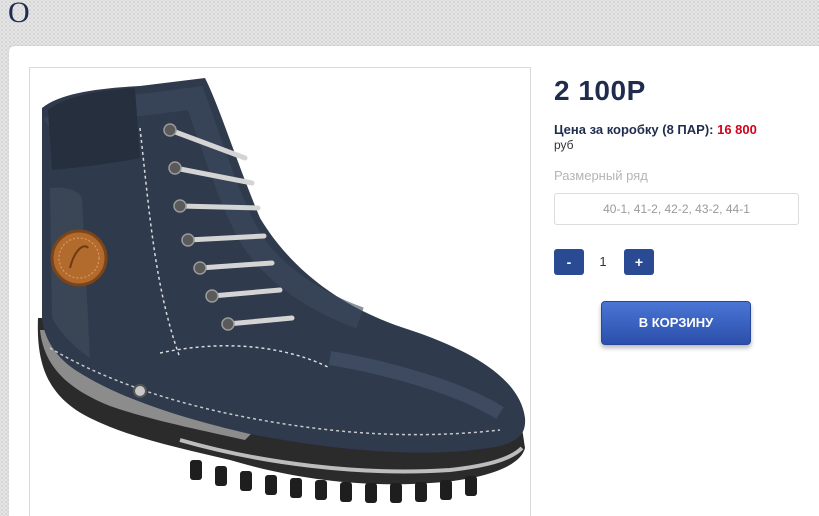 The height and width of the screenshot is (516, 819). What do you see at coordinates (639, 262) in the screenshot?
I see `quantity-increase-button: +` at bounding box center [639, 262].